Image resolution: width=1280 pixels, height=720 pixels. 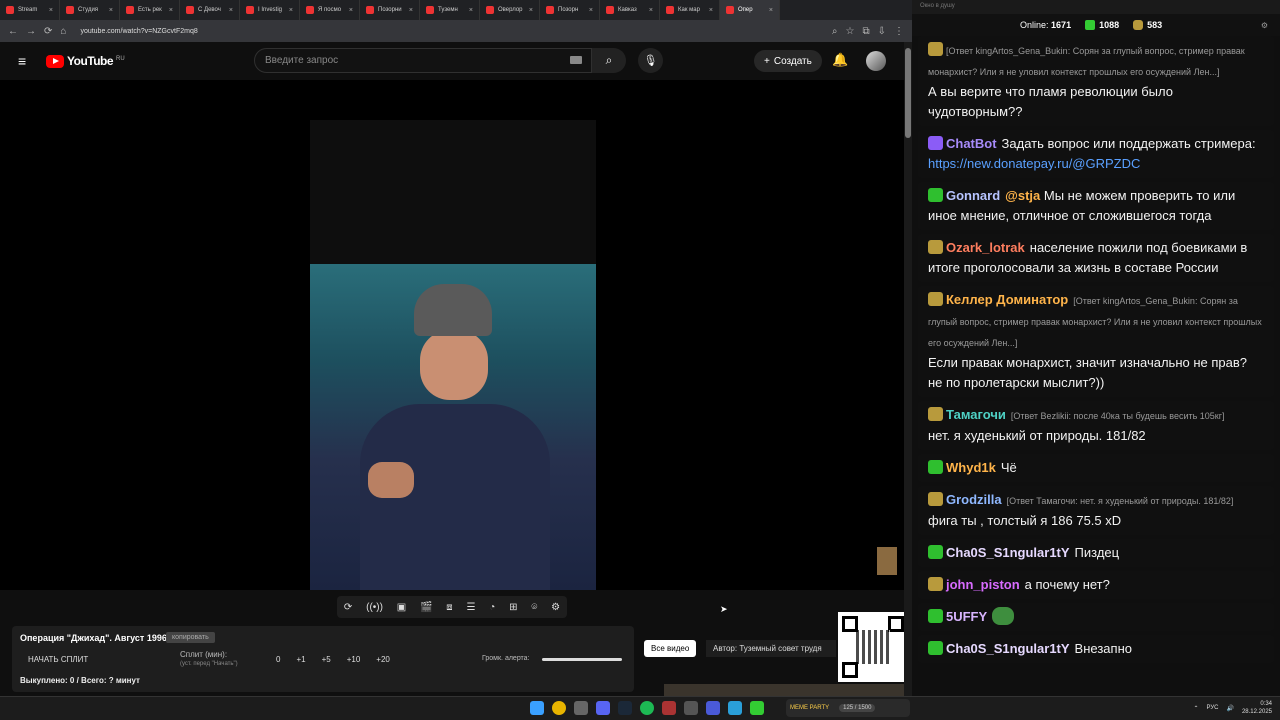 I want to click on browser-tab: Позорн ×, so click(x=570, y=10).